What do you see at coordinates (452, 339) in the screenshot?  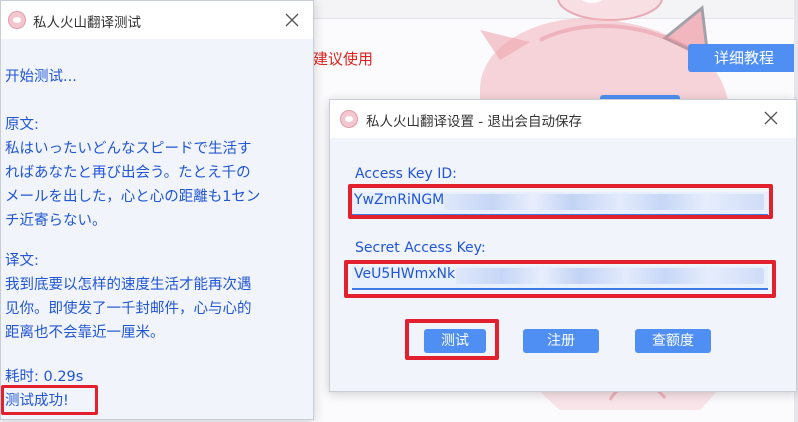 I see `test-button-highlight-box` at bounding box center [452, 339].